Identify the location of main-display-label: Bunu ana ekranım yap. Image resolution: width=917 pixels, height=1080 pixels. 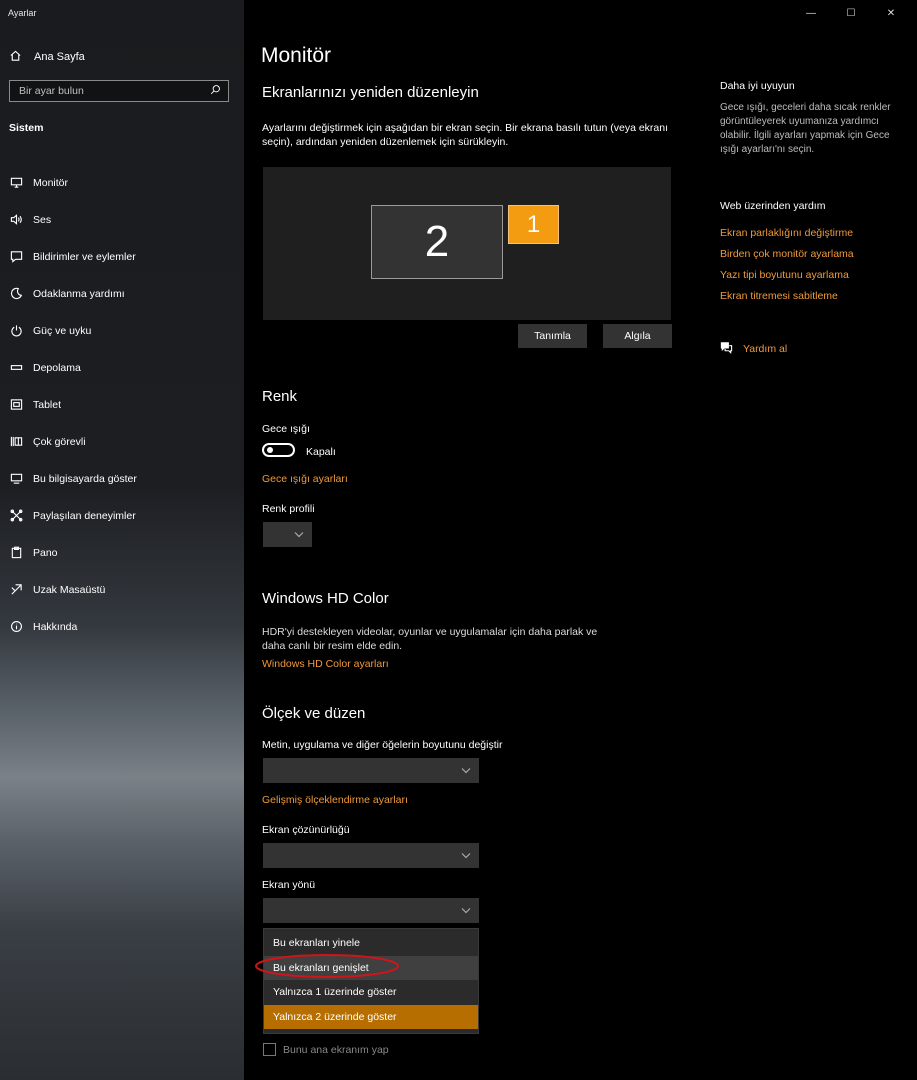
(336, 1049).